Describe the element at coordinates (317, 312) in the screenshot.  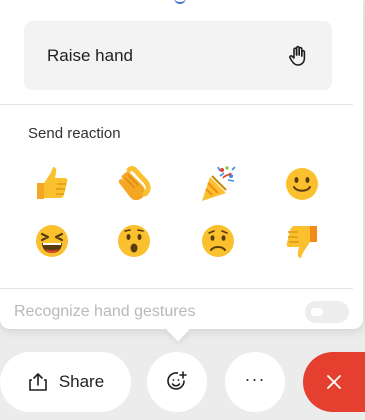
I see `toggle-knob` at that location.